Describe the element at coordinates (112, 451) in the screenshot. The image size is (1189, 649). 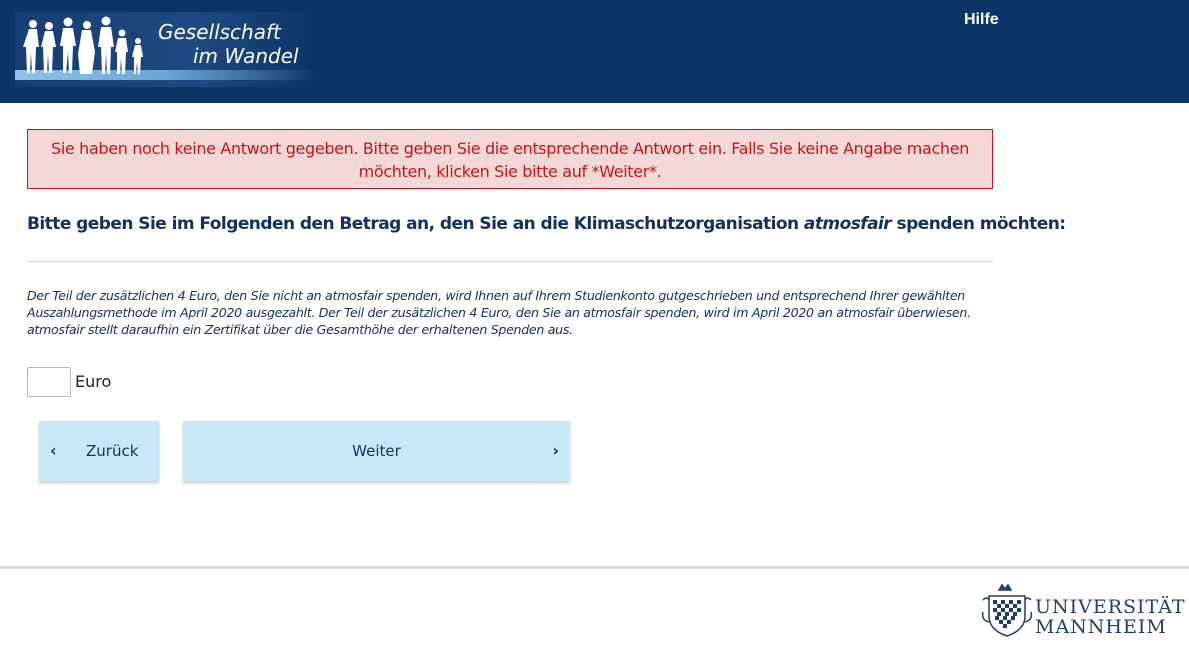
I see `back-button-label: Zurück` at that location.